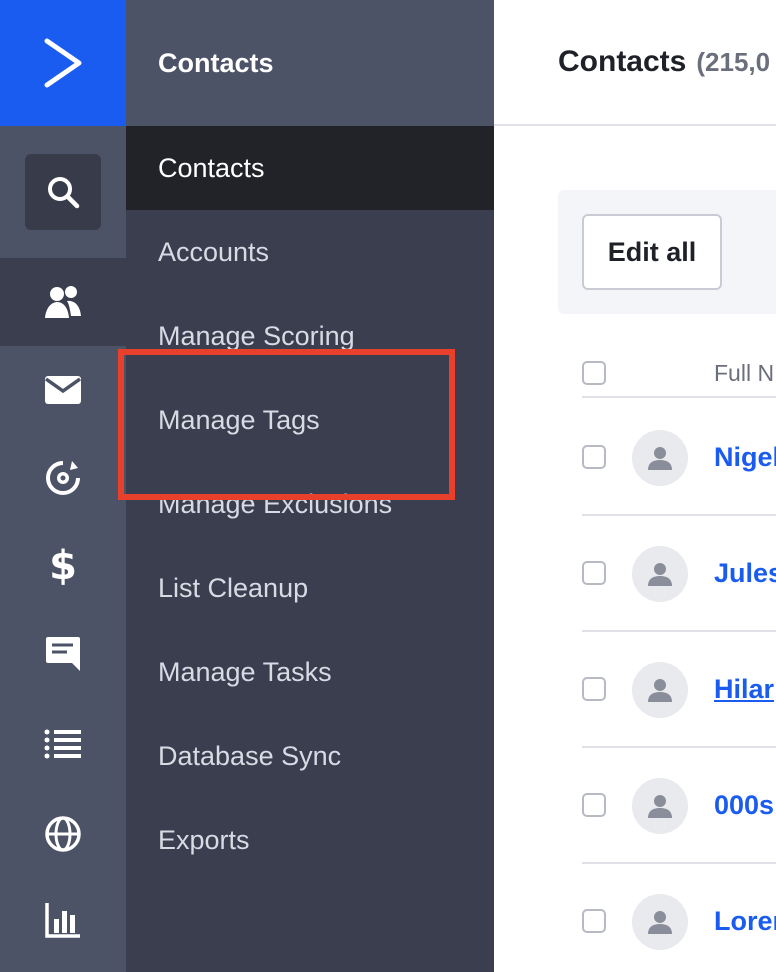  What do you see at coordinates (744, 805) in the screenshot?
I see `contact-name-link: 000s` at bounding box center [744, 805].